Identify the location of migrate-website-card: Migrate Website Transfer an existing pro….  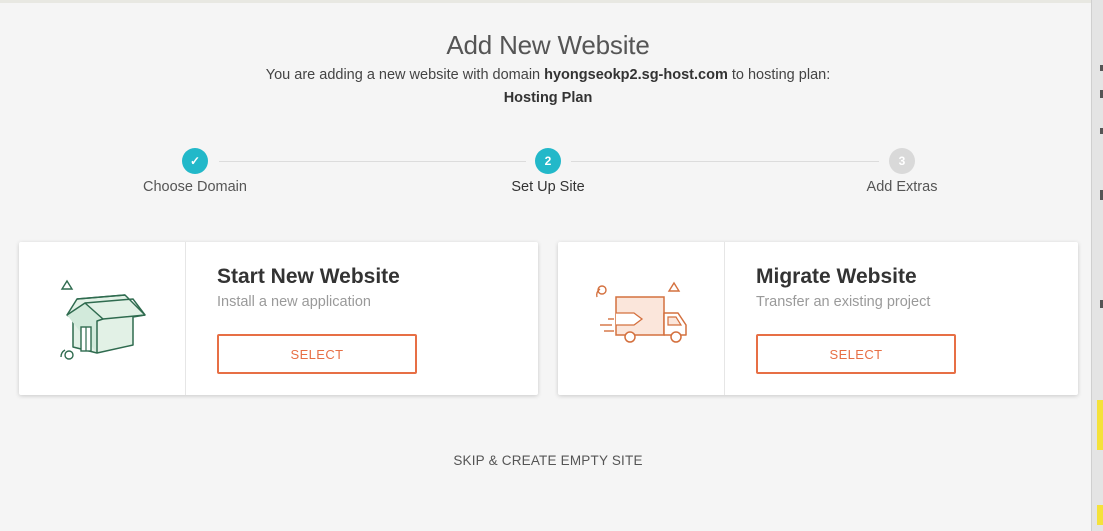
(818, 318).